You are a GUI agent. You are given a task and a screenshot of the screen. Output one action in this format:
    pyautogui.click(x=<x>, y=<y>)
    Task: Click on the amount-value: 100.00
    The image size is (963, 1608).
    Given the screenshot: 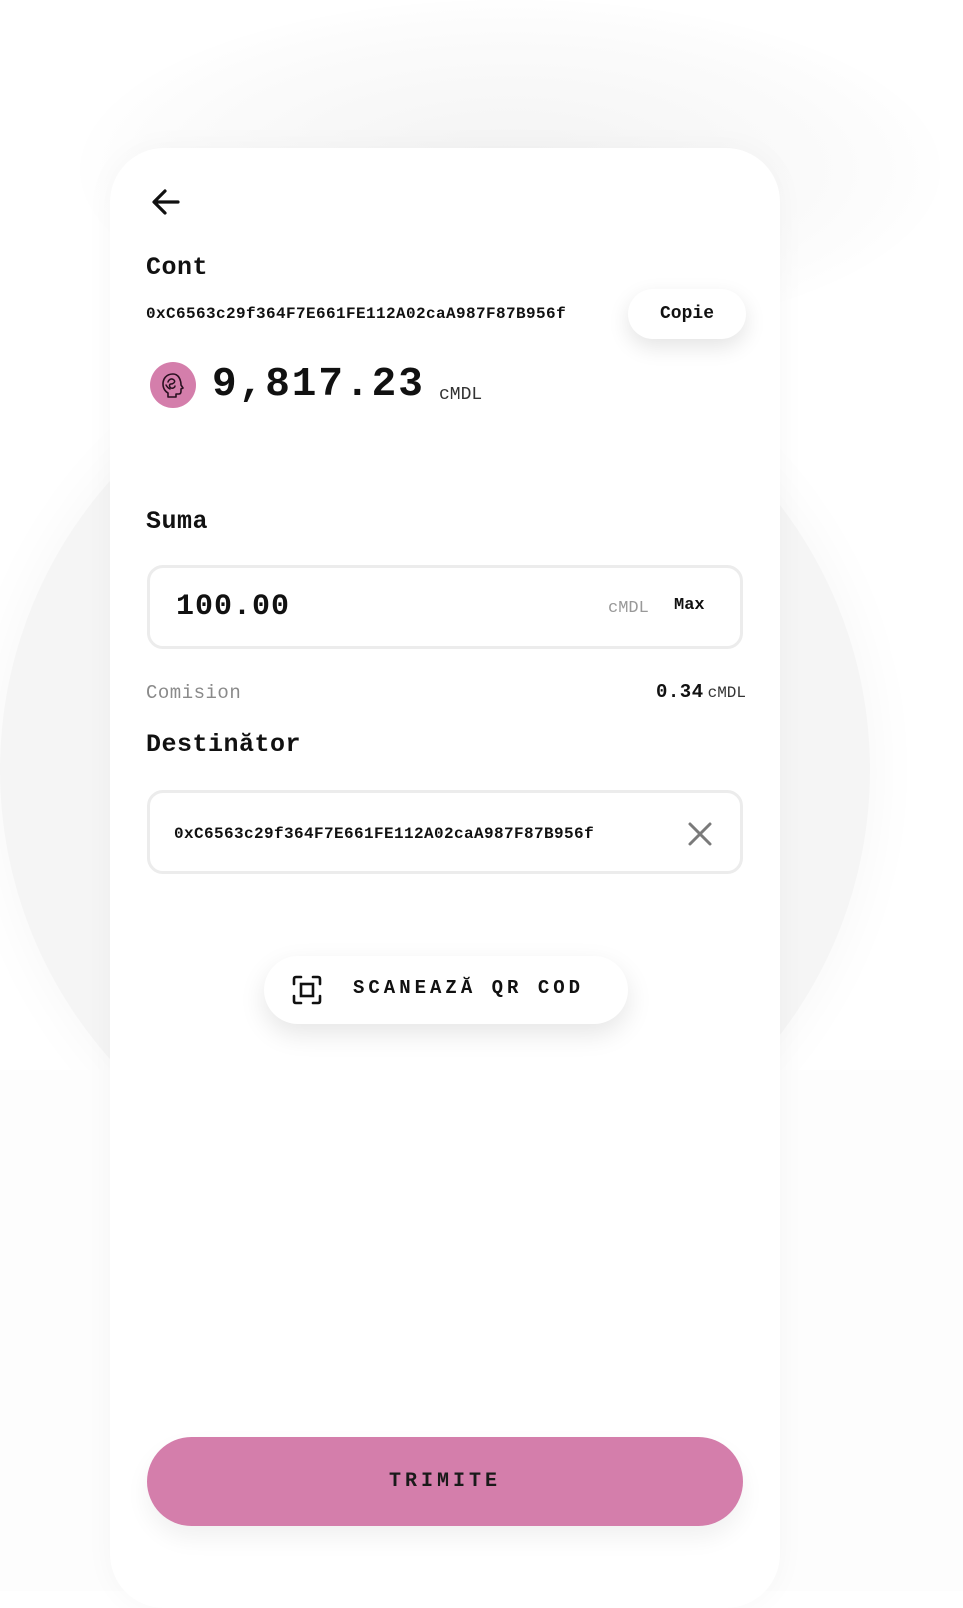 What is the action you would take?
    pyautogui.click(x=233, y=607)
    